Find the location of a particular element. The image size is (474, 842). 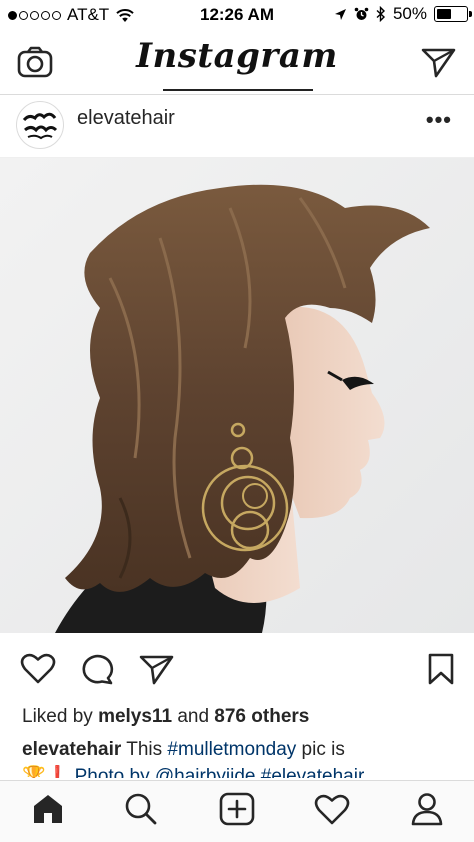

like-heart-icon is located at coordinates (38, 669).